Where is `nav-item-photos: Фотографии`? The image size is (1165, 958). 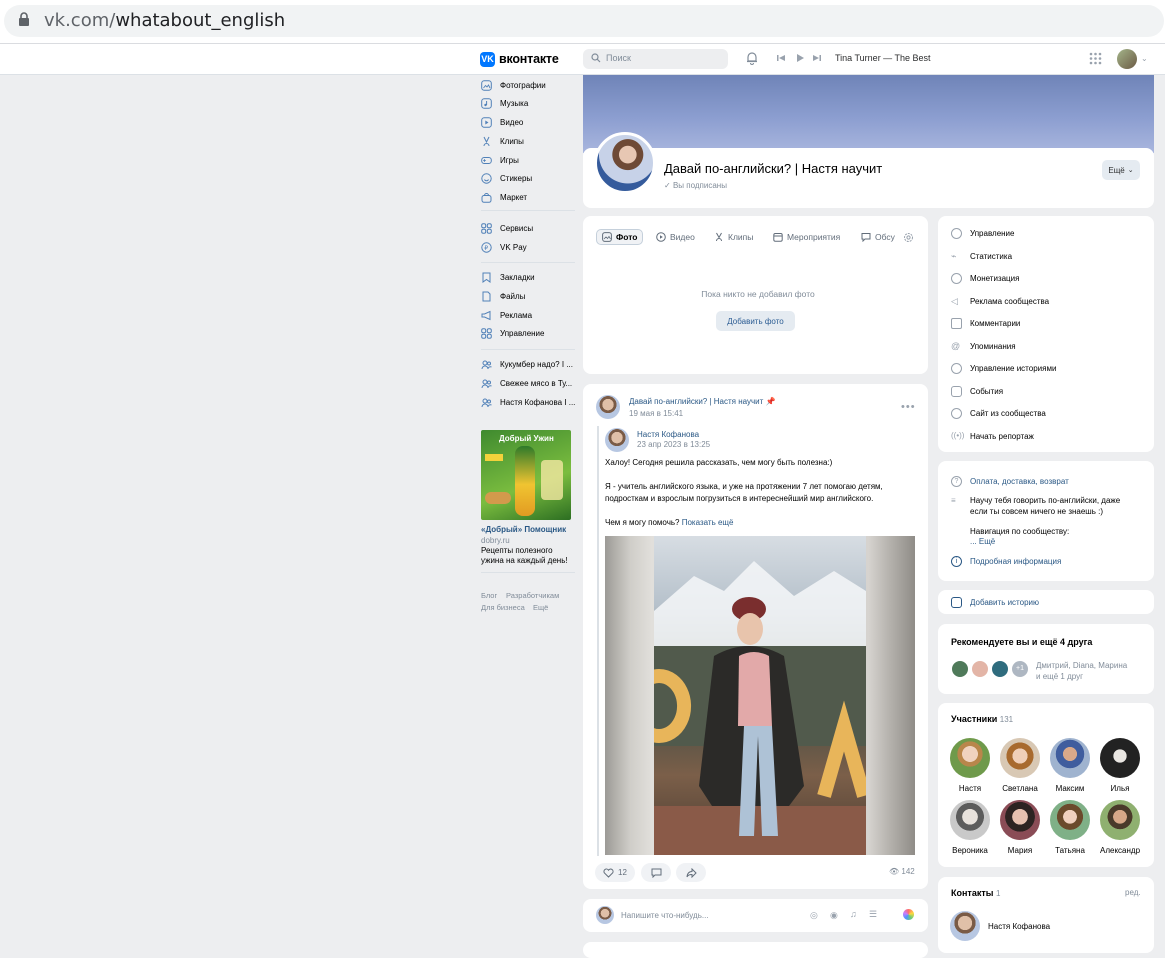 nav-item-photos: Фотографии is located at coordinates (513, 85).